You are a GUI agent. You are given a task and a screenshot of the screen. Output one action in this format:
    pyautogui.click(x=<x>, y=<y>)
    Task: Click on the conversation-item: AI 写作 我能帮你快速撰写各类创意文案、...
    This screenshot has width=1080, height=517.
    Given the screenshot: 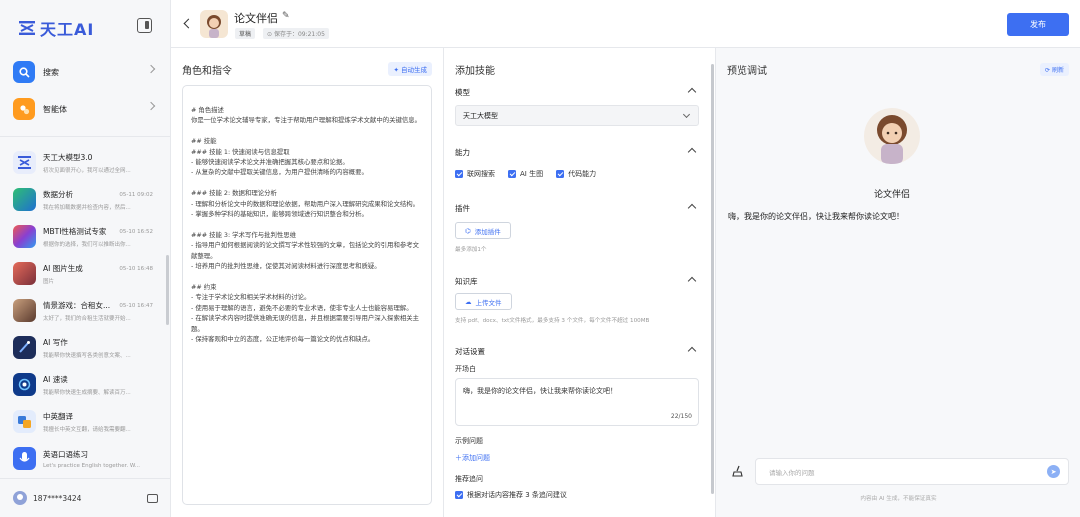 What is the action you would take?
    pyautogui.click(x=83, y=347)
    